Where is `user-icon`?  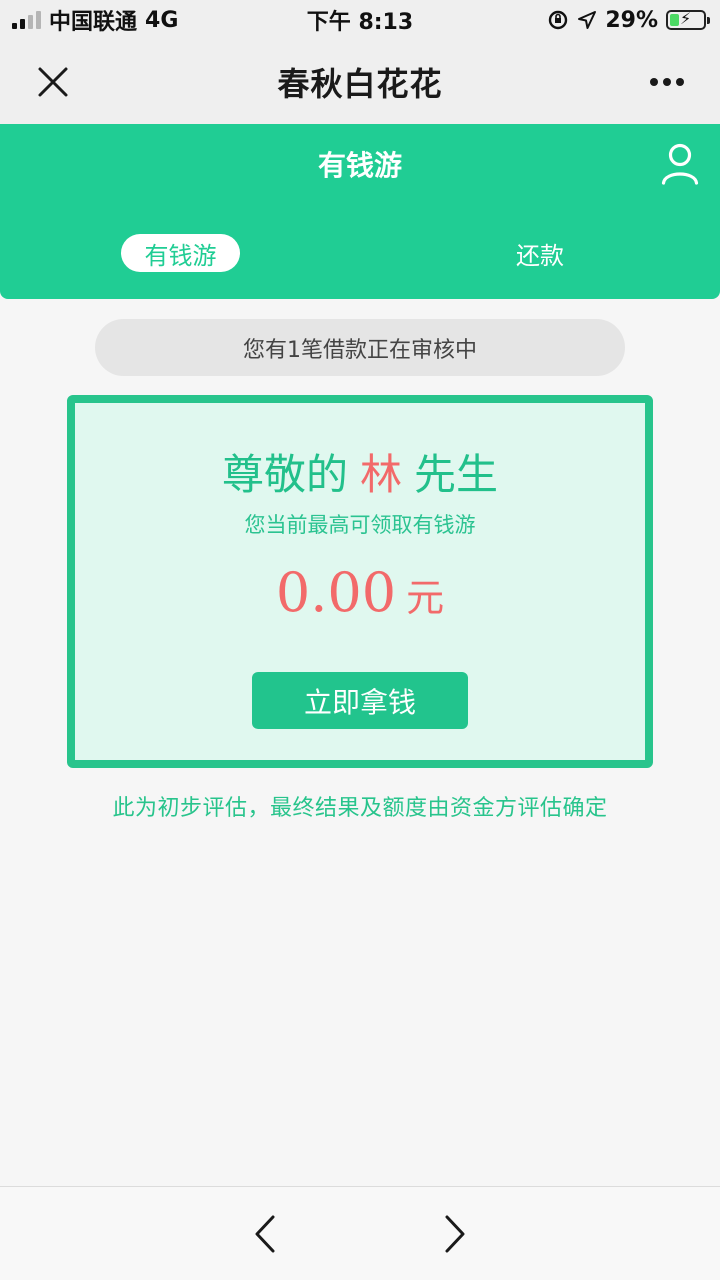 user-icon is located at coordinates (680, 164).